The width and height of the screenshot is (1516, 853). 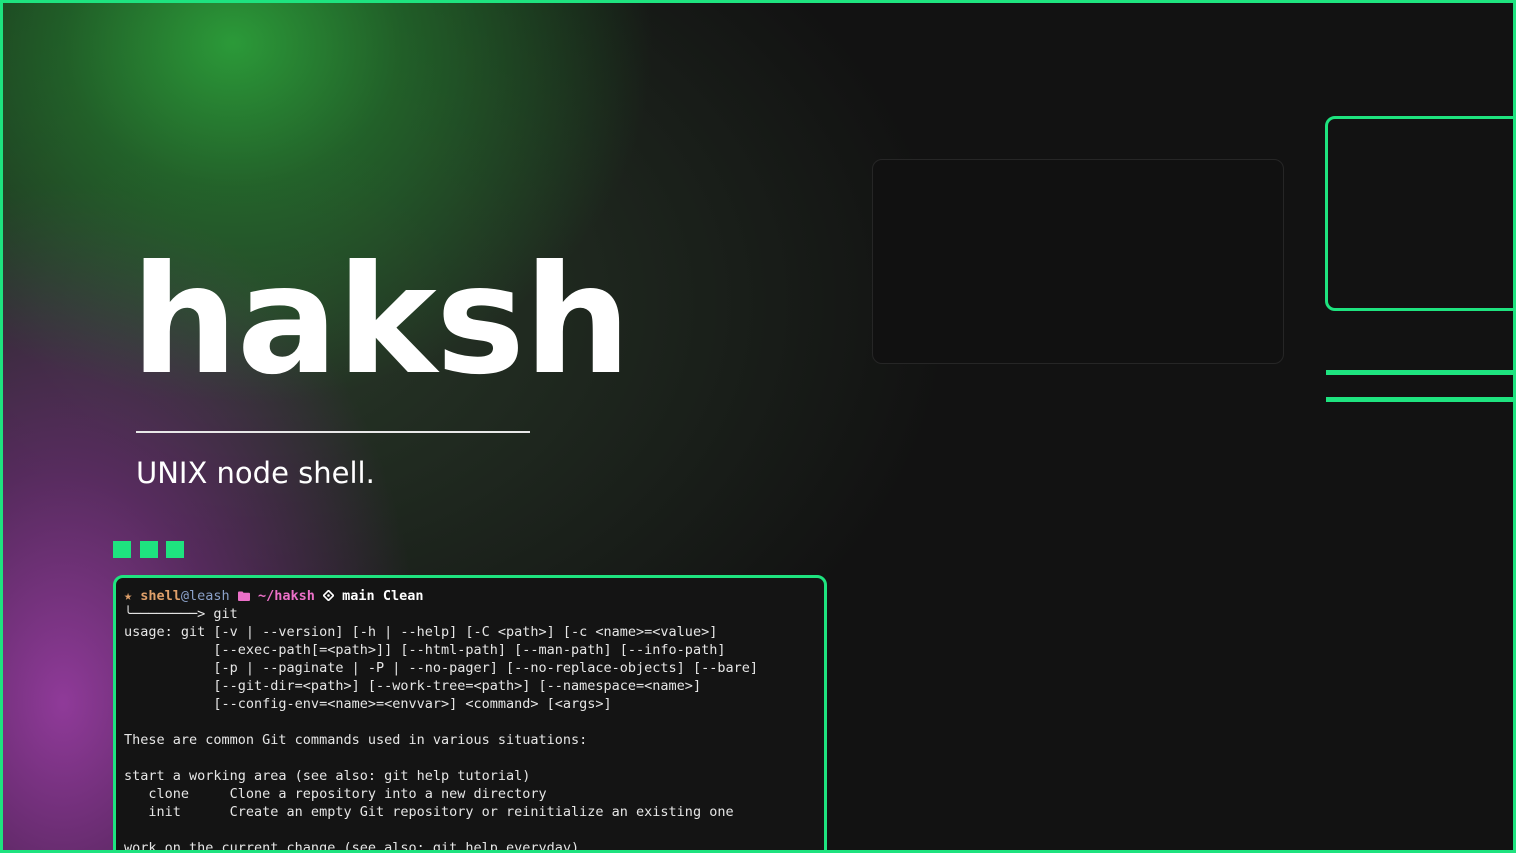 I want to click on decorative-accent-panel, so click(x=1419, y=213).